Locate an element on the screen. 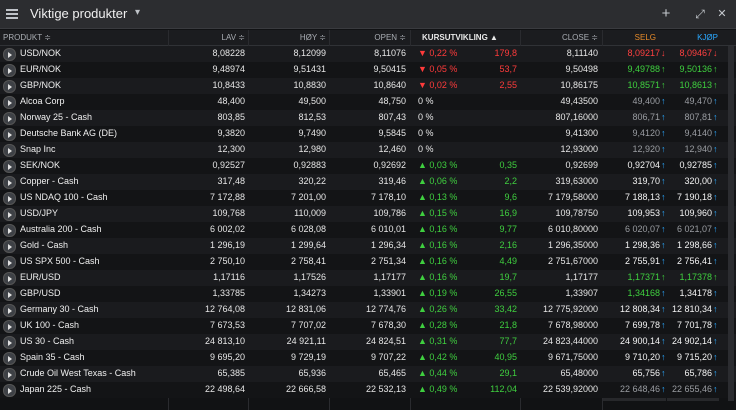 The height and width of the screenshot is (410, 736). open-value: 12 774,76 is located at coordinates (385, 309).